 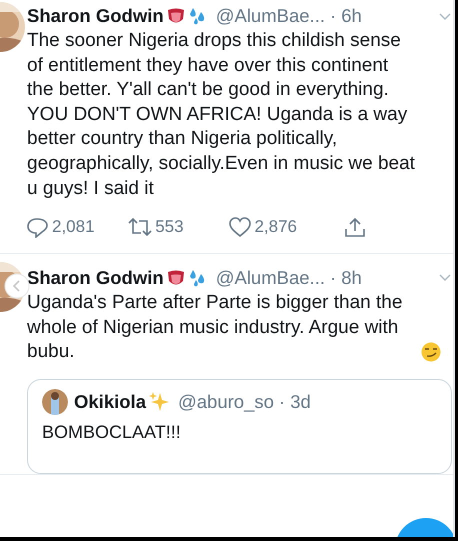 I want to click on tweet-text: Uganda's Parte after Parte is bigger than the whole of Nigerian music industry. Argue with bubu., so click(x=215, y=327).